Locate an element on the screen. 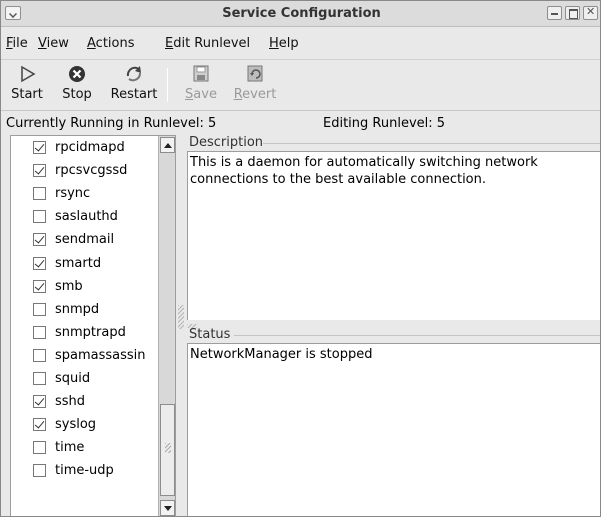 This screenshot has height=517, width=601. save-button: Save is located at coordinates (201, 83).